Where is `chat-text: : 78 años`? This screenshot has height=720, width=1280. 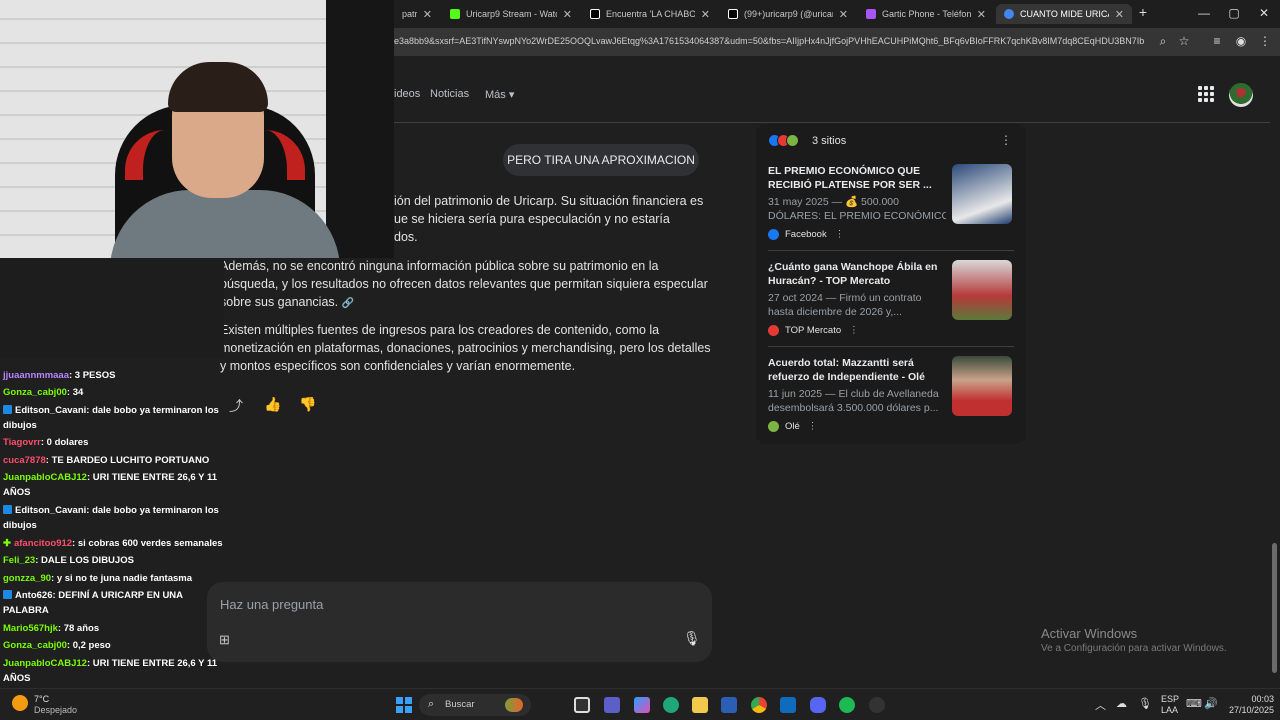
chat-text: : 78 años is located at coordinates (78, 628).